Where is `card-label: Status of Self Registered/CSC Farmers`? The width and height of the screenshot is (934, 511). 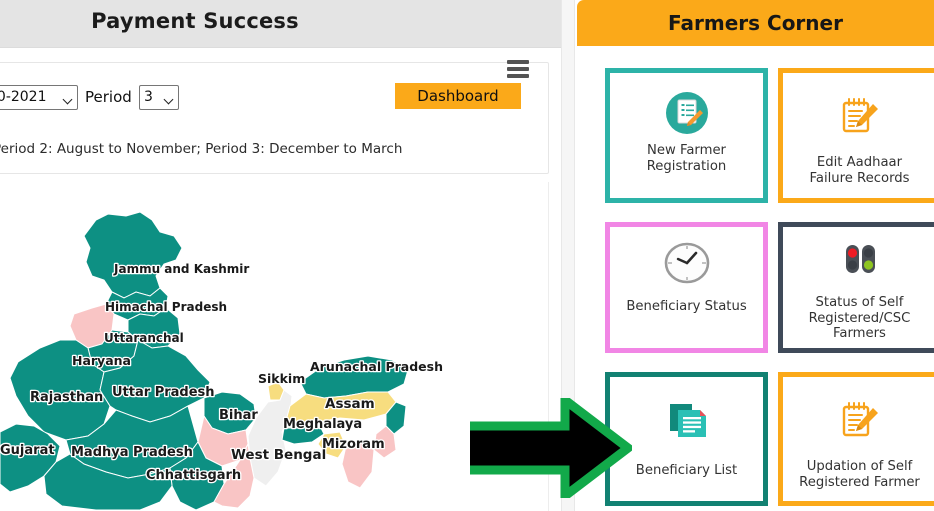
card-label: Status of Self Registered/CSC Farmers is located at coordinates (859, 318).